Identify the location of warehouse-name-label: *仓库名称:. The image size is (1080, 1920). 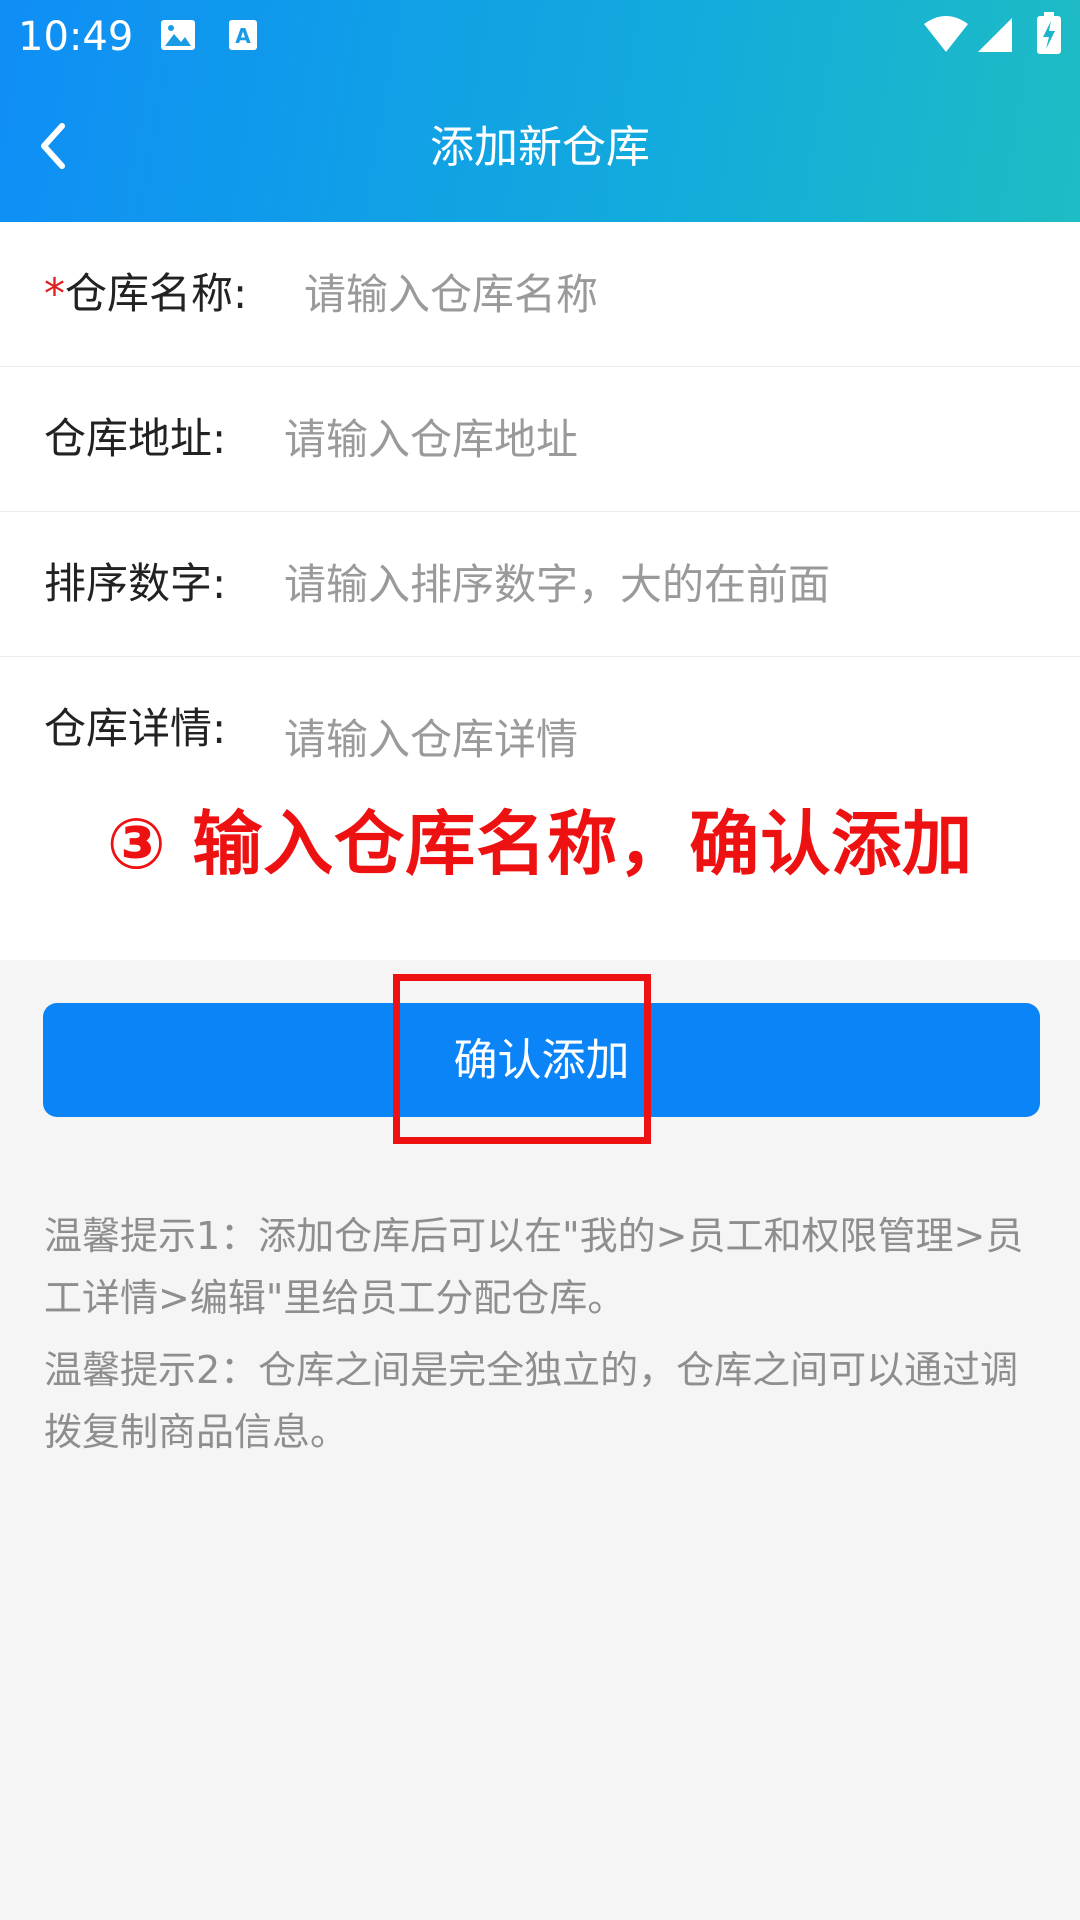
(145, 294).